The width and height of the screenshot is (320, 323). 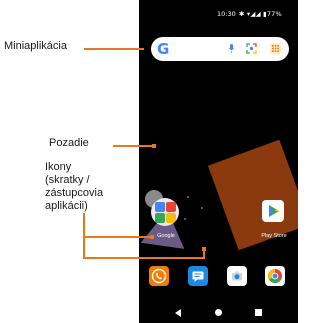 I want to click on chrome-app-icon, so click(x=275, y=276).